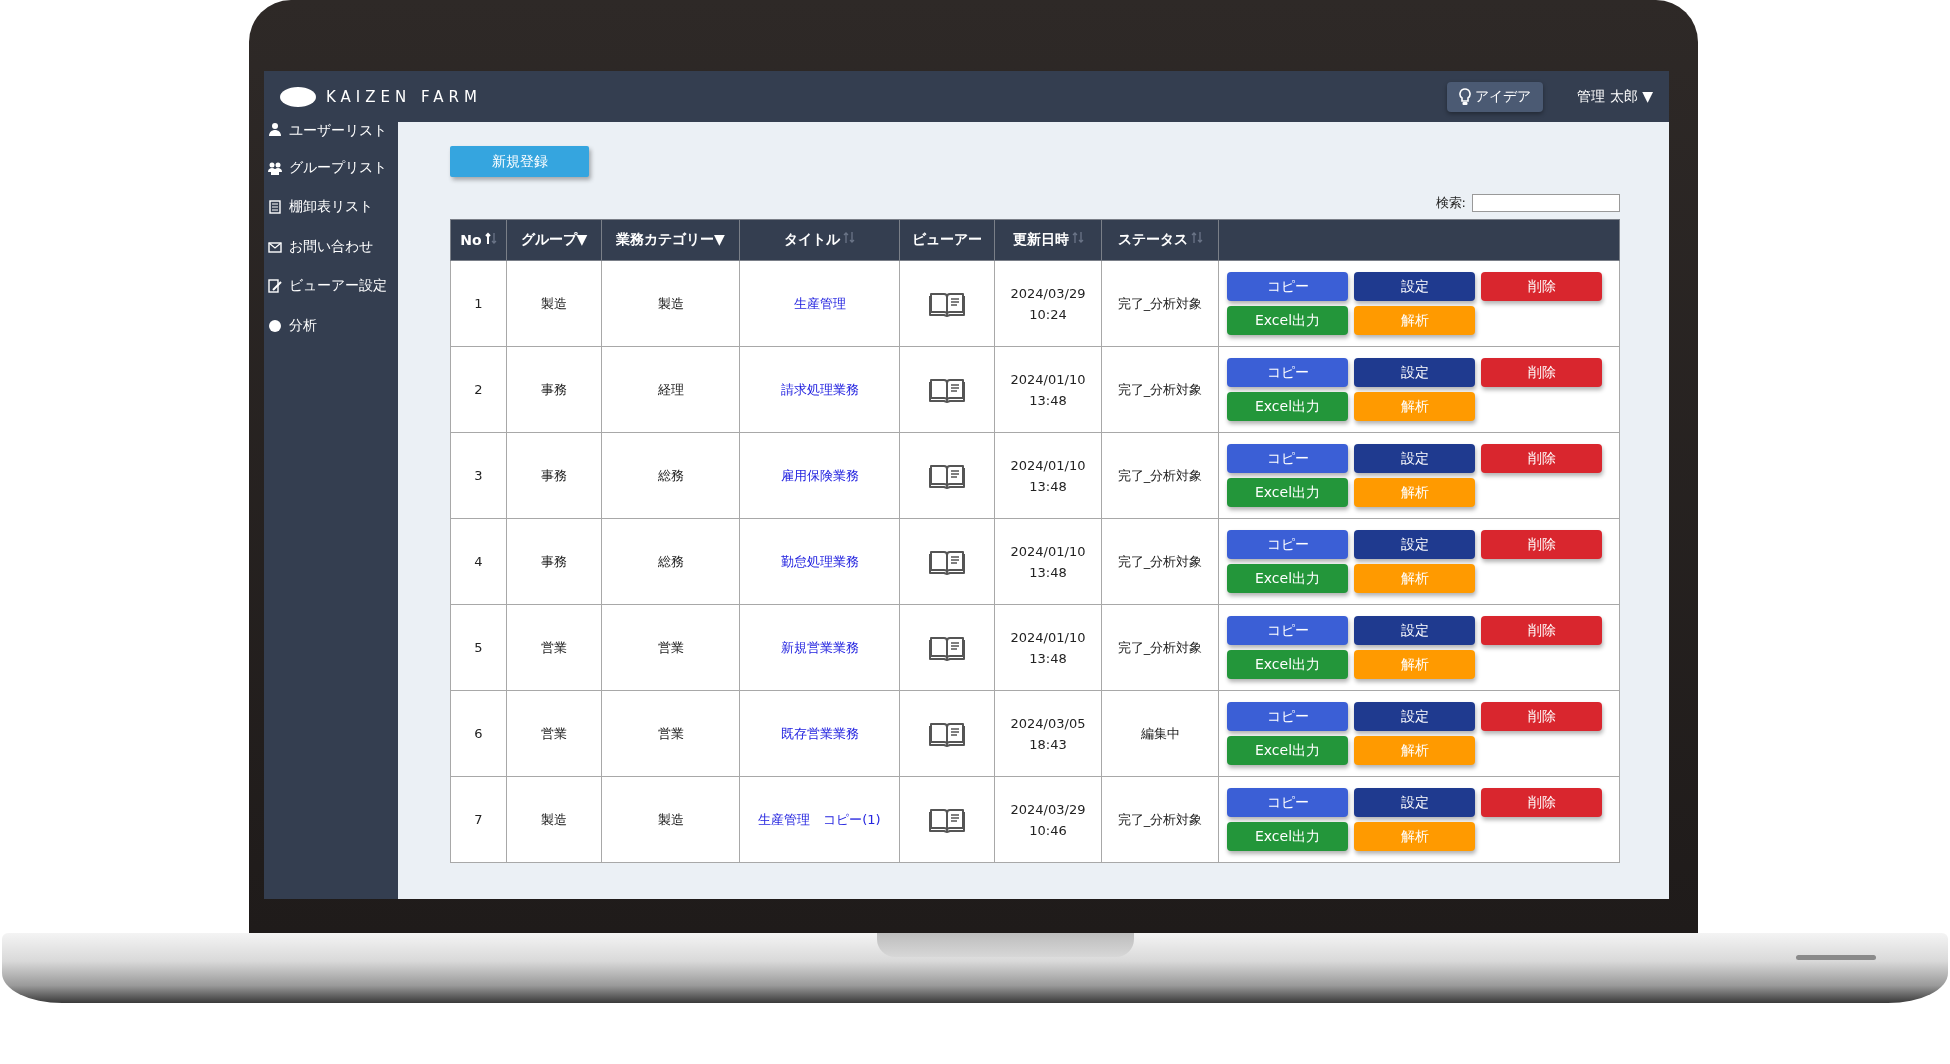 The height and width of the screenshot is (1064, 1950). Describe the element at coordinates (1465, 96) in the screenshot. I see `lightbulb-icon` at that location.